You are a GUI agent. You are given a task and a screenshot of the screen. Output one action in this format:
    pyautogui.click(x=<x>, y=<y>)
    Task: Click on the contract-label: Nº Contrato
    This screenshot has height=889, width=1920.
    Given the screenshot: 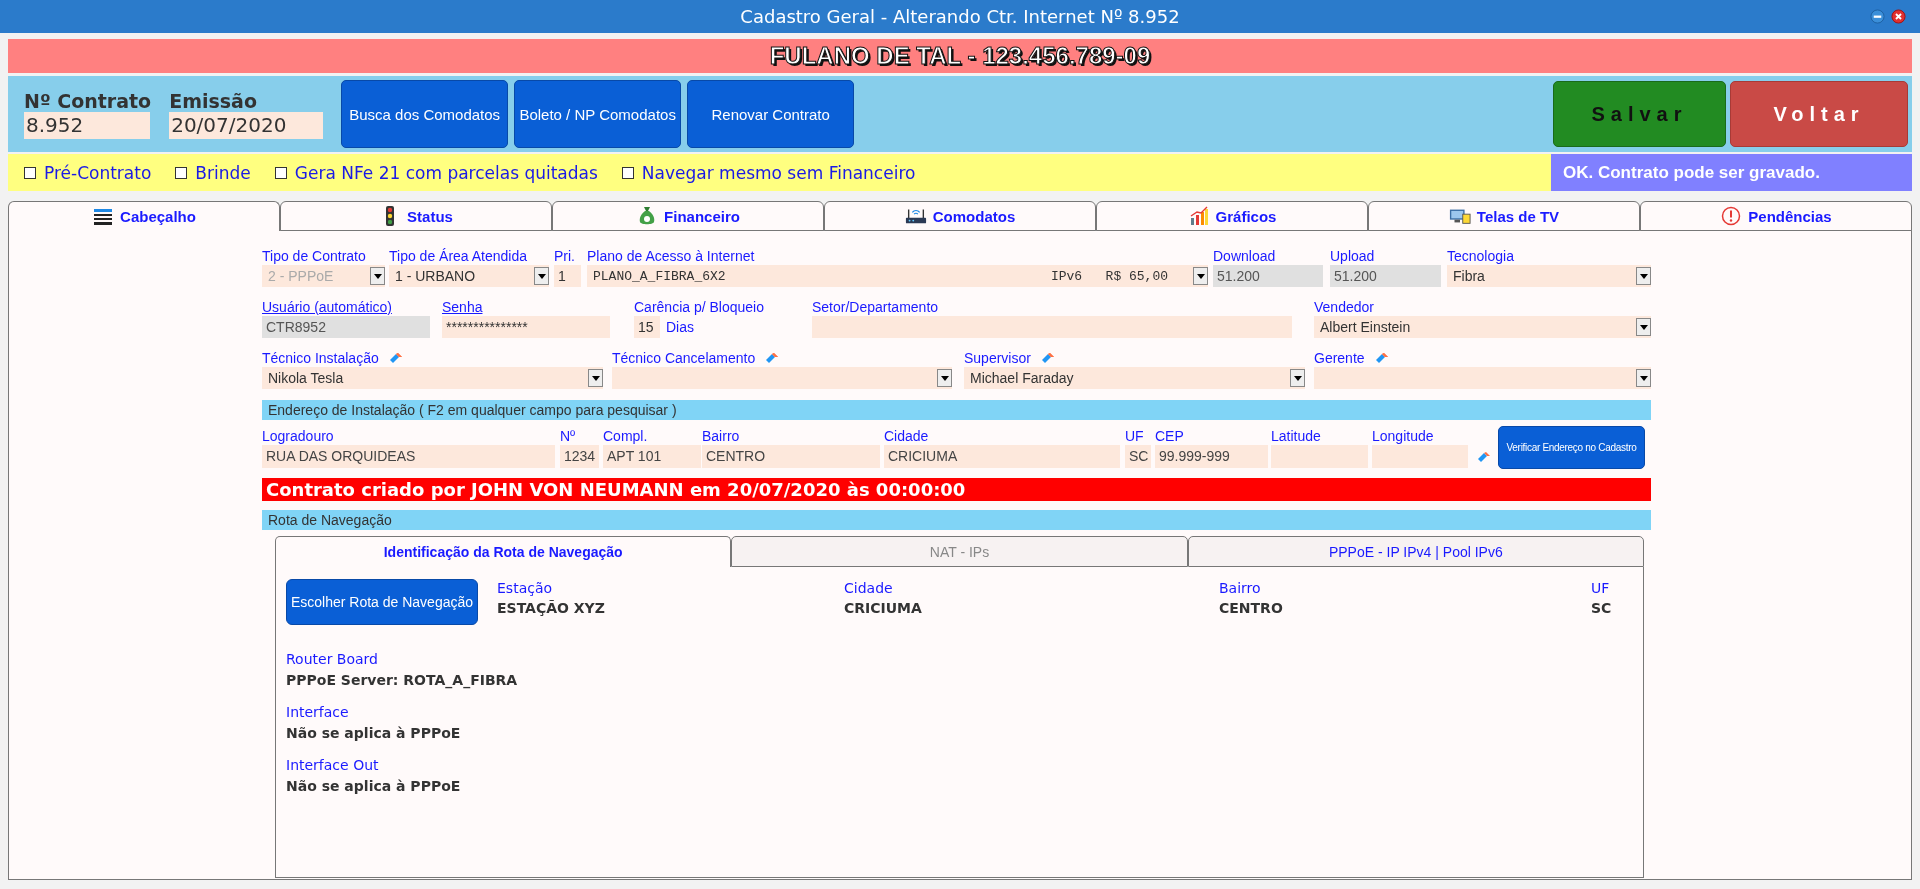 What is the action you would take?
    pyautogui.click(x=88, y=100)
    